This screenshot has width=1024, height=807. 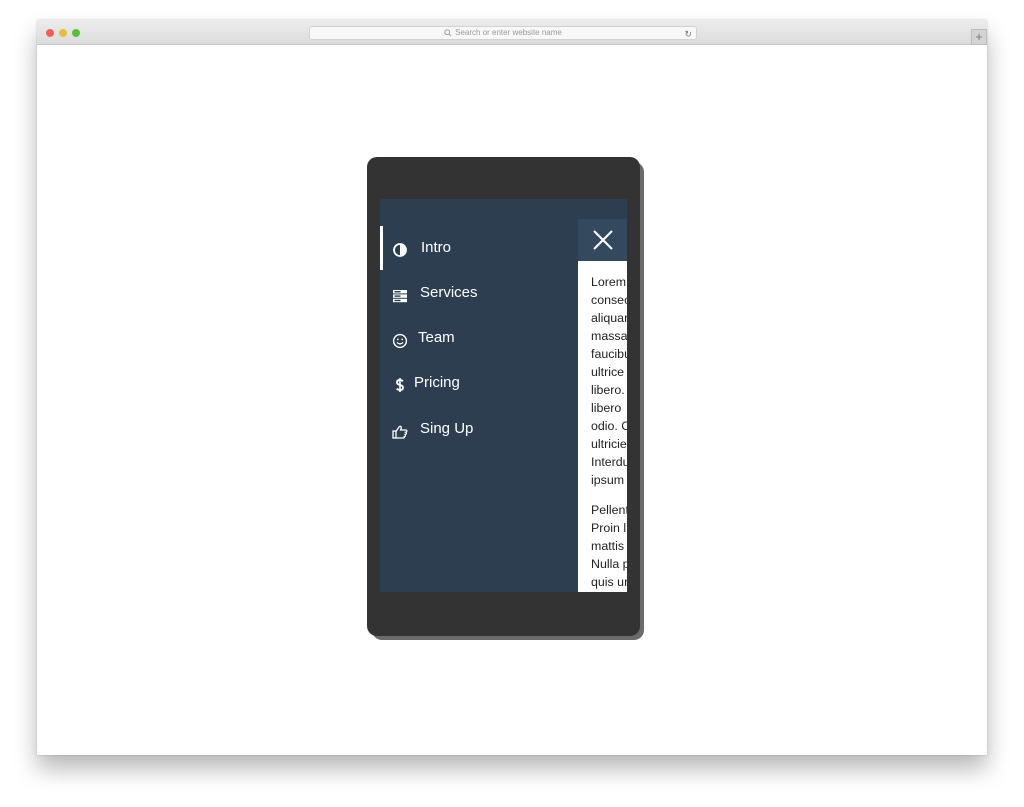 I want to click on half-circle-icon, so click(x=400, y=250).